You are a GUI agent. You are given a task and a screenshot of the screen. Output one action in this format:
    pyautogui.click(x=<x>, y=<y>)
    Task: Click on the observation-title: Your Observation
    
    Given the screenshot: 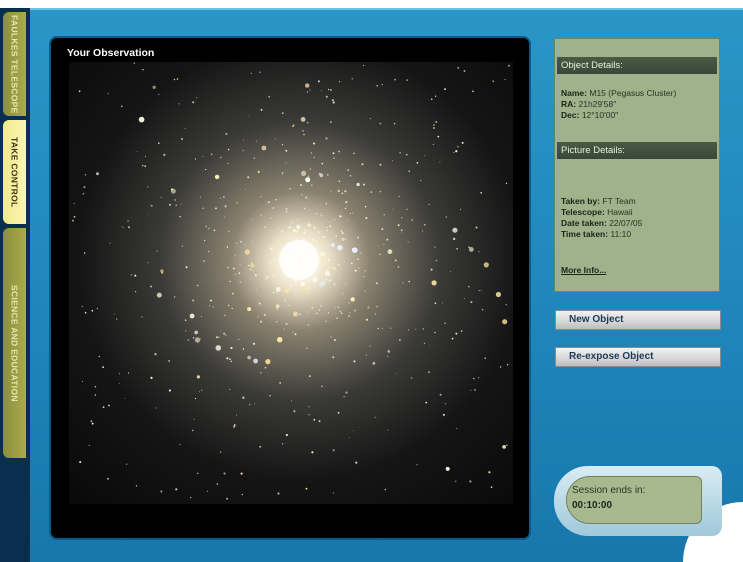 What is the action you would take?
    pyautogui.click(x=111, y=53)
    